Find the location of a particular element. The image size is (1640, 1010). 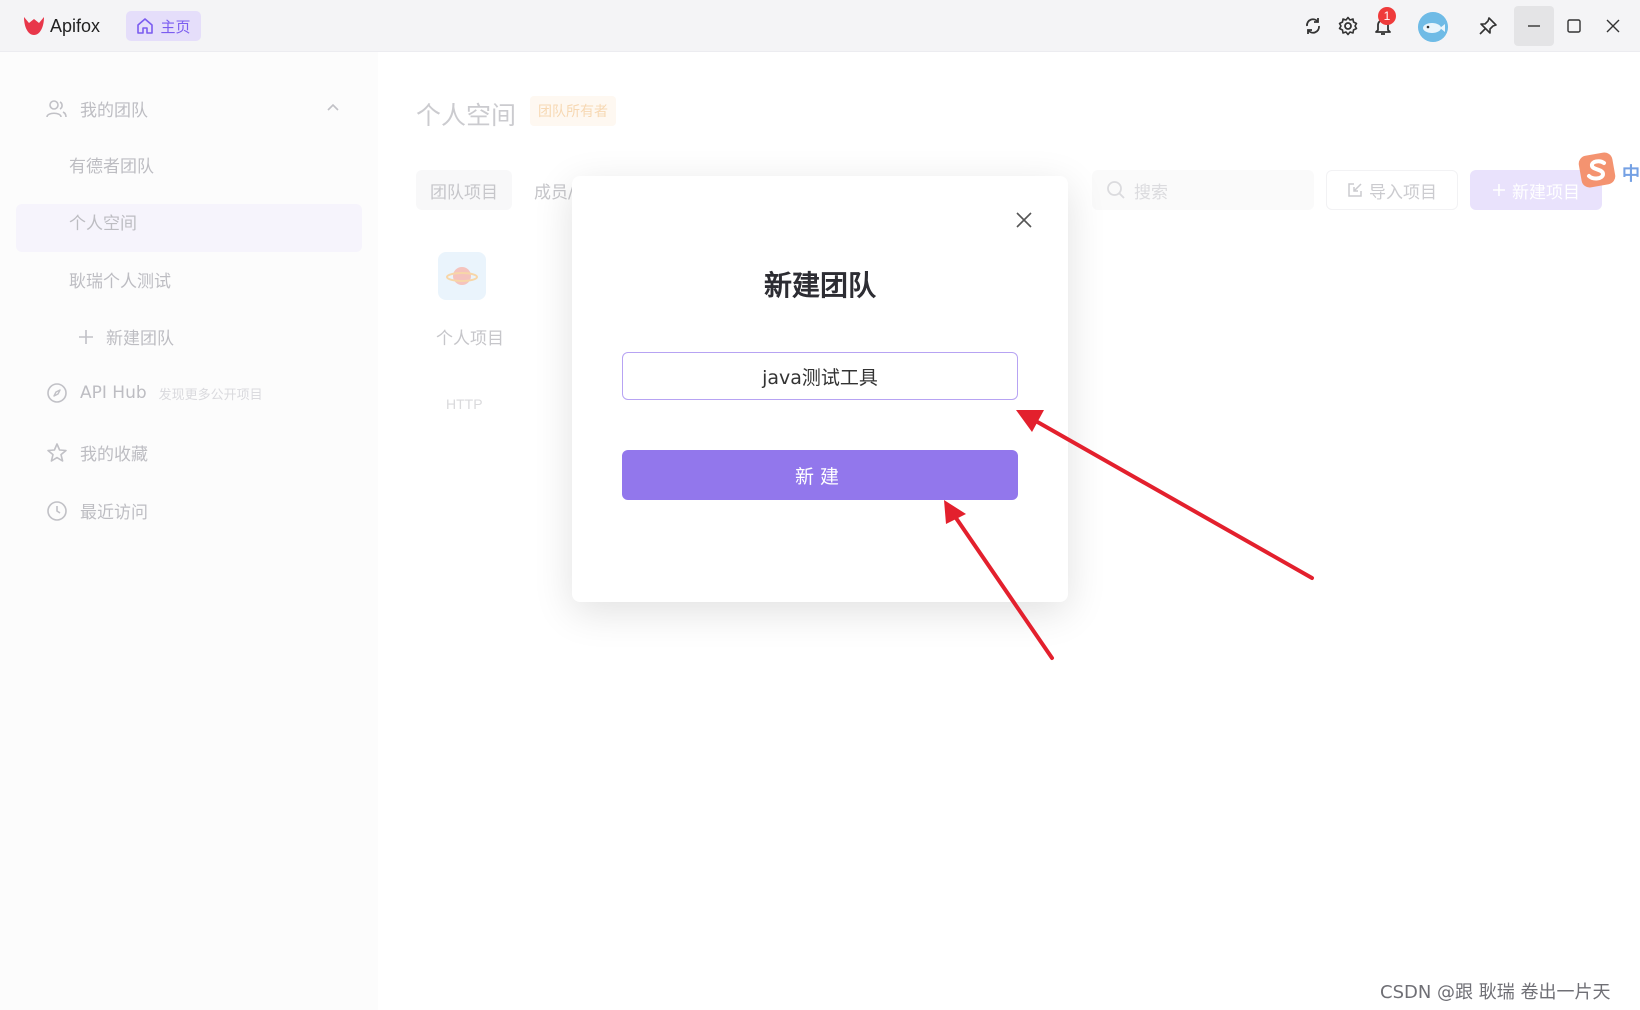

app-logo: Apifox is located at coordinates (61, 26).